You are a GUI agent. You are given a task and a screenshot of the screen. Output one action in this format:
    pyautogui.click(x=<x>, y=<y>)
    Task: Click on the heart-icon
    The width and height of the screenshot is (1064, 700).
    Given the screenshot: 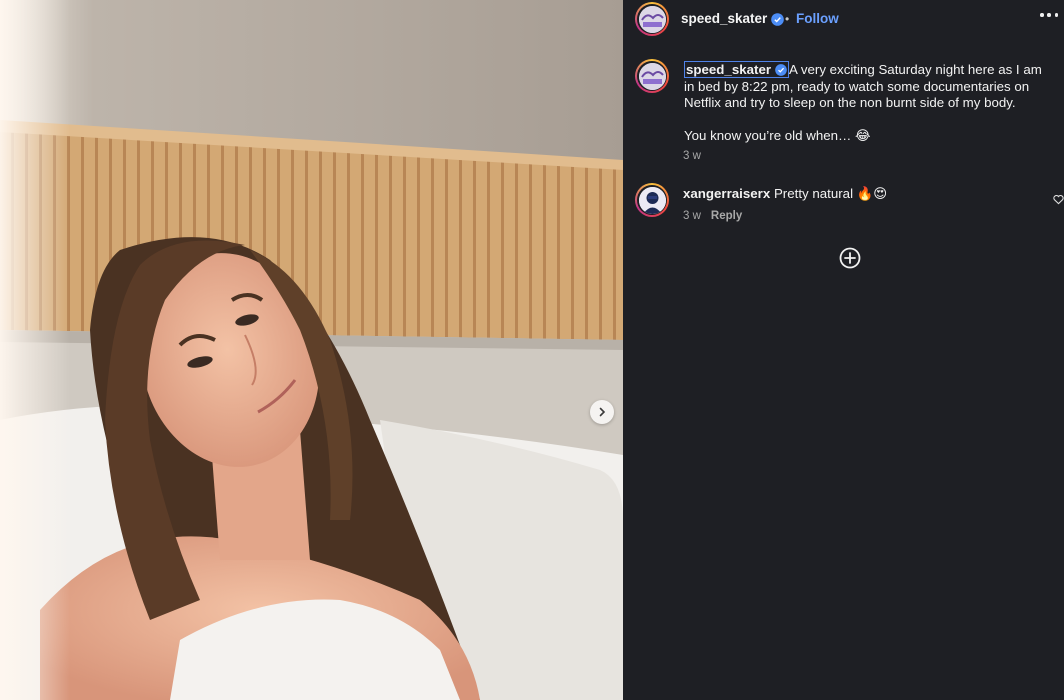 What is the action you would take?
    pyautogui.click(x=1058, y=199)
    